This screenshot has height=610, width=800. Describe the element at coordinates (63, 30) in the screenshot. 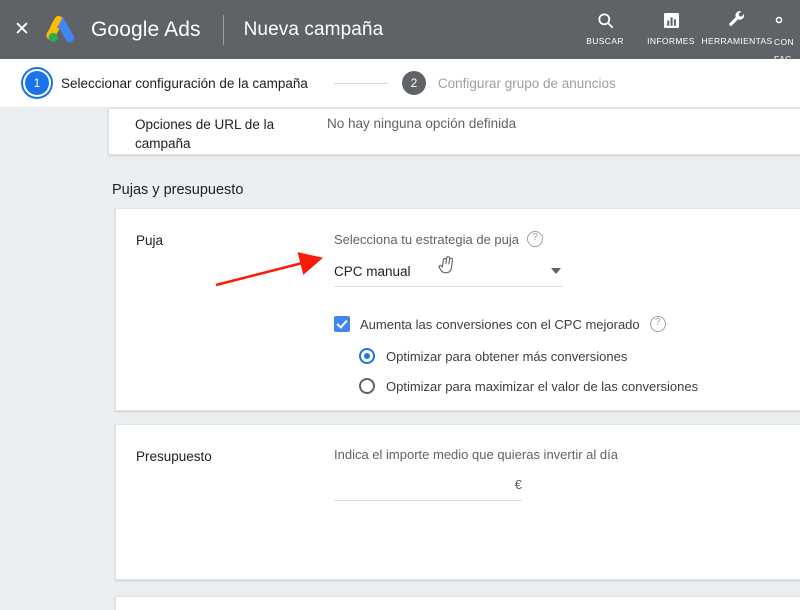

I see `google-ads-logo-icon` at that location.